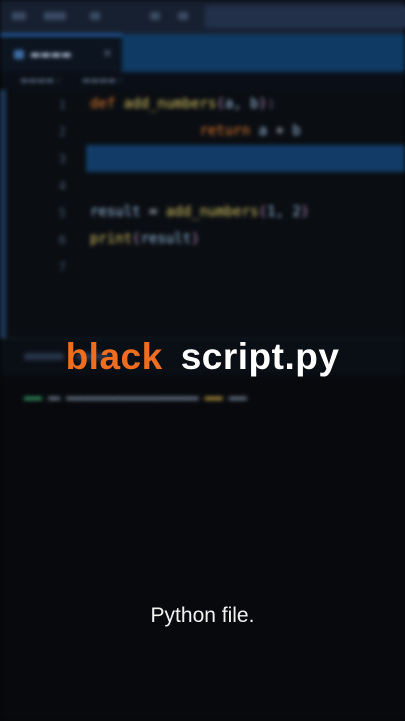 The image size is (405, 721). I want to click on video-title-overlay: black script.py, so click(202, 357).